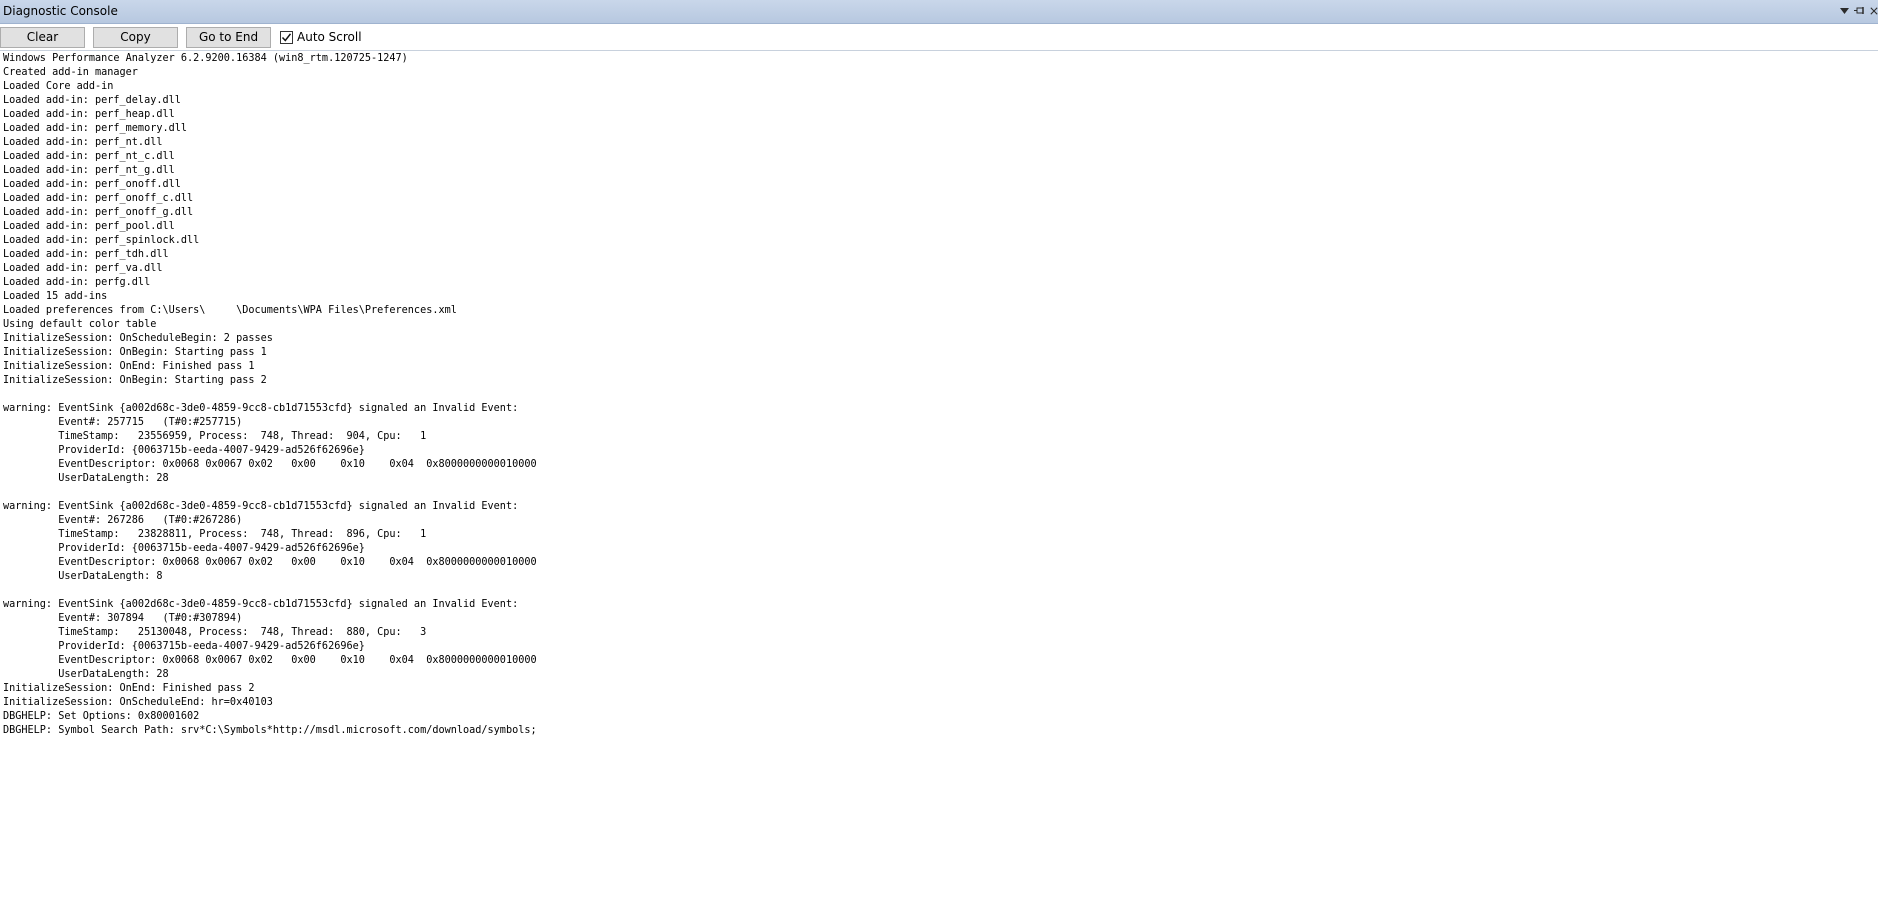 The width and height of the screenshot is (1878, 901). I want to click on clear-button: Clear, so click(42, 37).